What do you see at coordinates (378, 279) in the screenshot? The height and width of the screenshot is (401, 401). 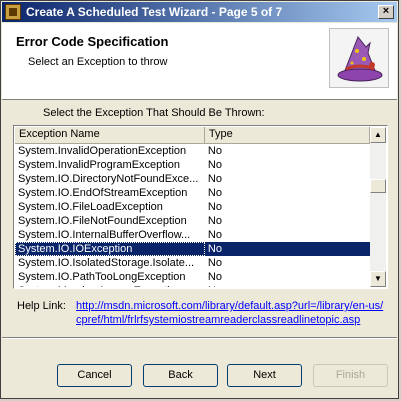 I see `scroll-down-icon: ▼` at bounding box center [378, 279].